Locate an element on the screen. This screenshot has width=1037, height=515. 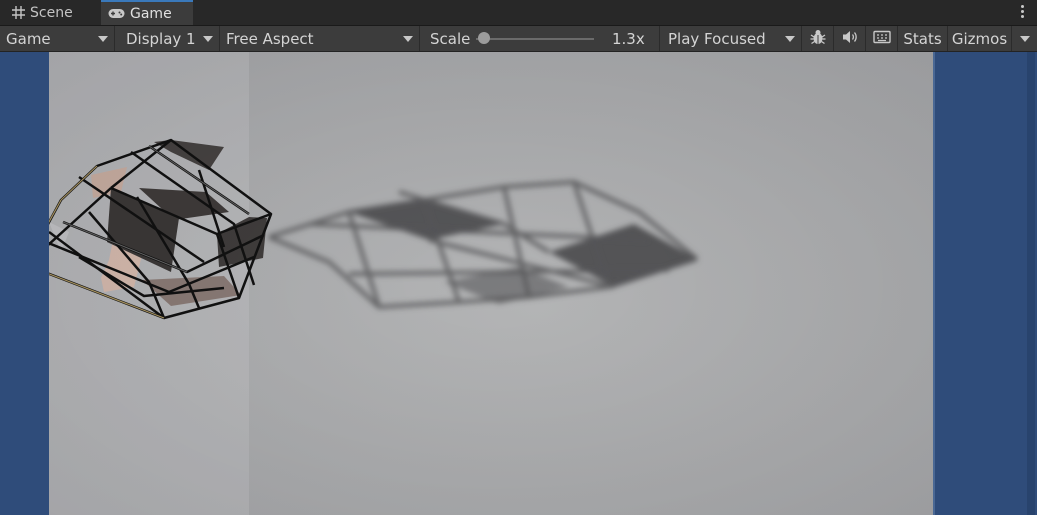
gizmos-label: Gizmos is located at coordinates (979, 38).